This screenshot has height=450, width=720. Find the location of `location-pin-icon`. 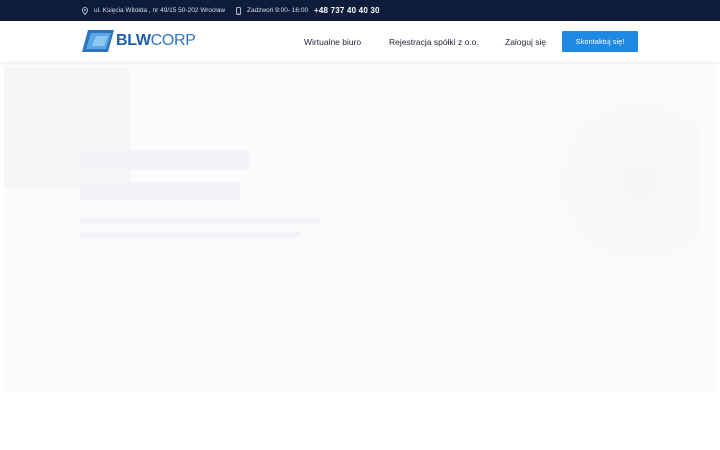

location-pin-icon is located at coordinates (85, 10).